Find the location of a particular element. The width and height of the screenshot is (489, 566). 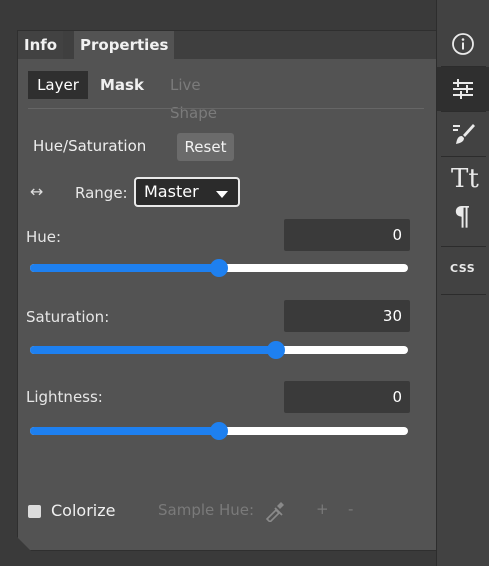

sidebar-info-button is located at coordinates (463, 44).